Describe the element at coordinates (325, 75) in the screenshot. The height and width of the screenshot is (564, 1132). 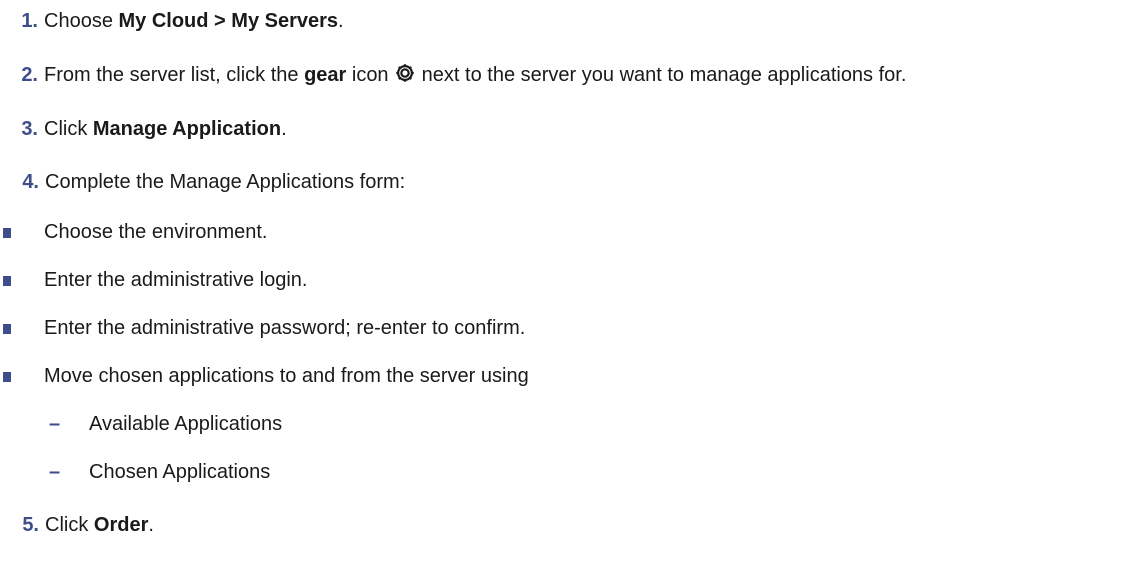
I see `gear-keyword: gear` at that location.